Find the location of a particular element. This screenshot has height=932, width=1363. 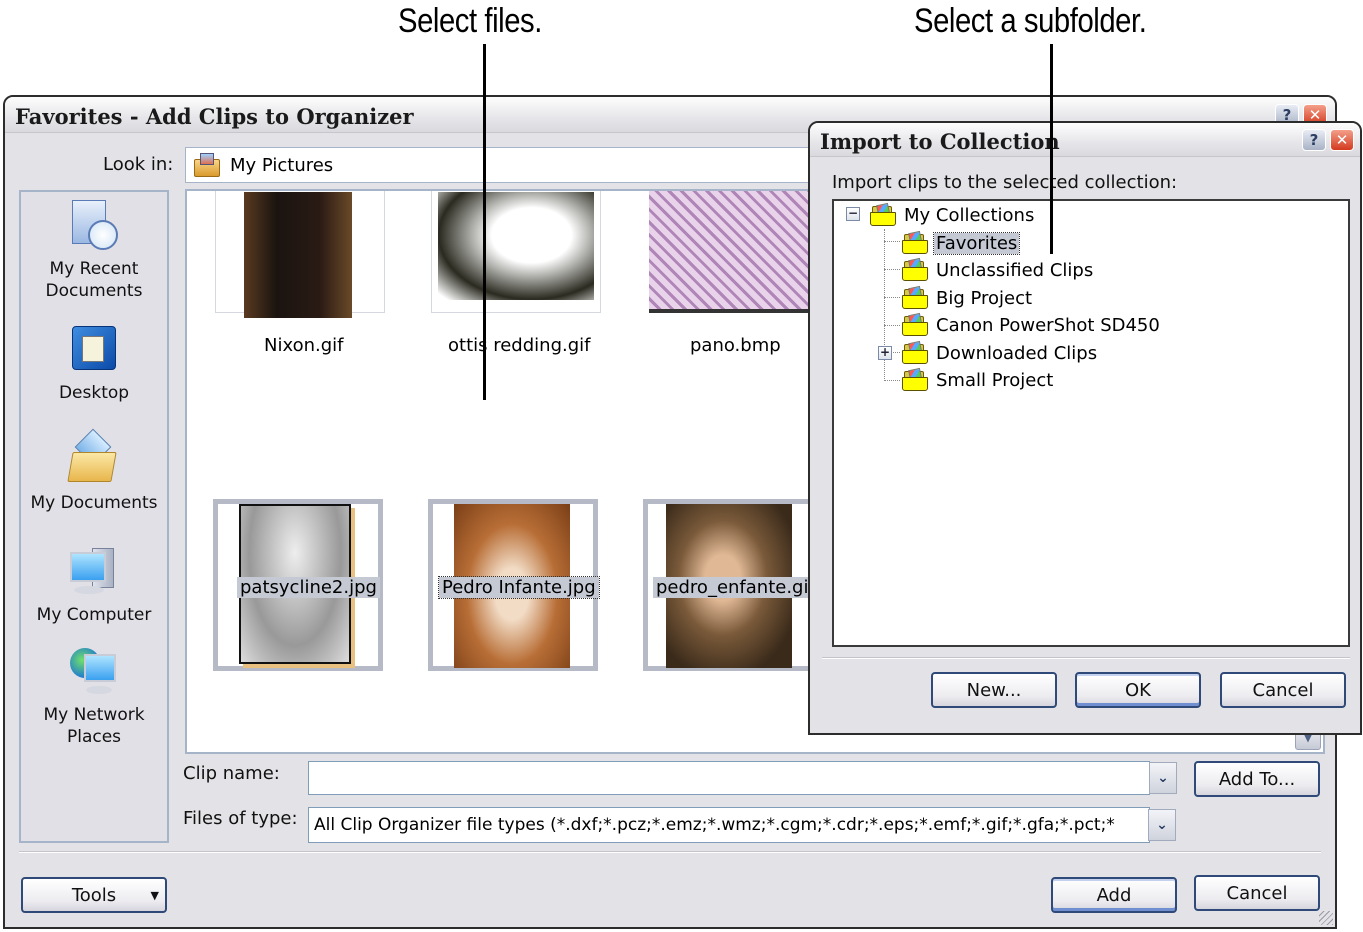

nixon-image is located at coordinates (298, 255).